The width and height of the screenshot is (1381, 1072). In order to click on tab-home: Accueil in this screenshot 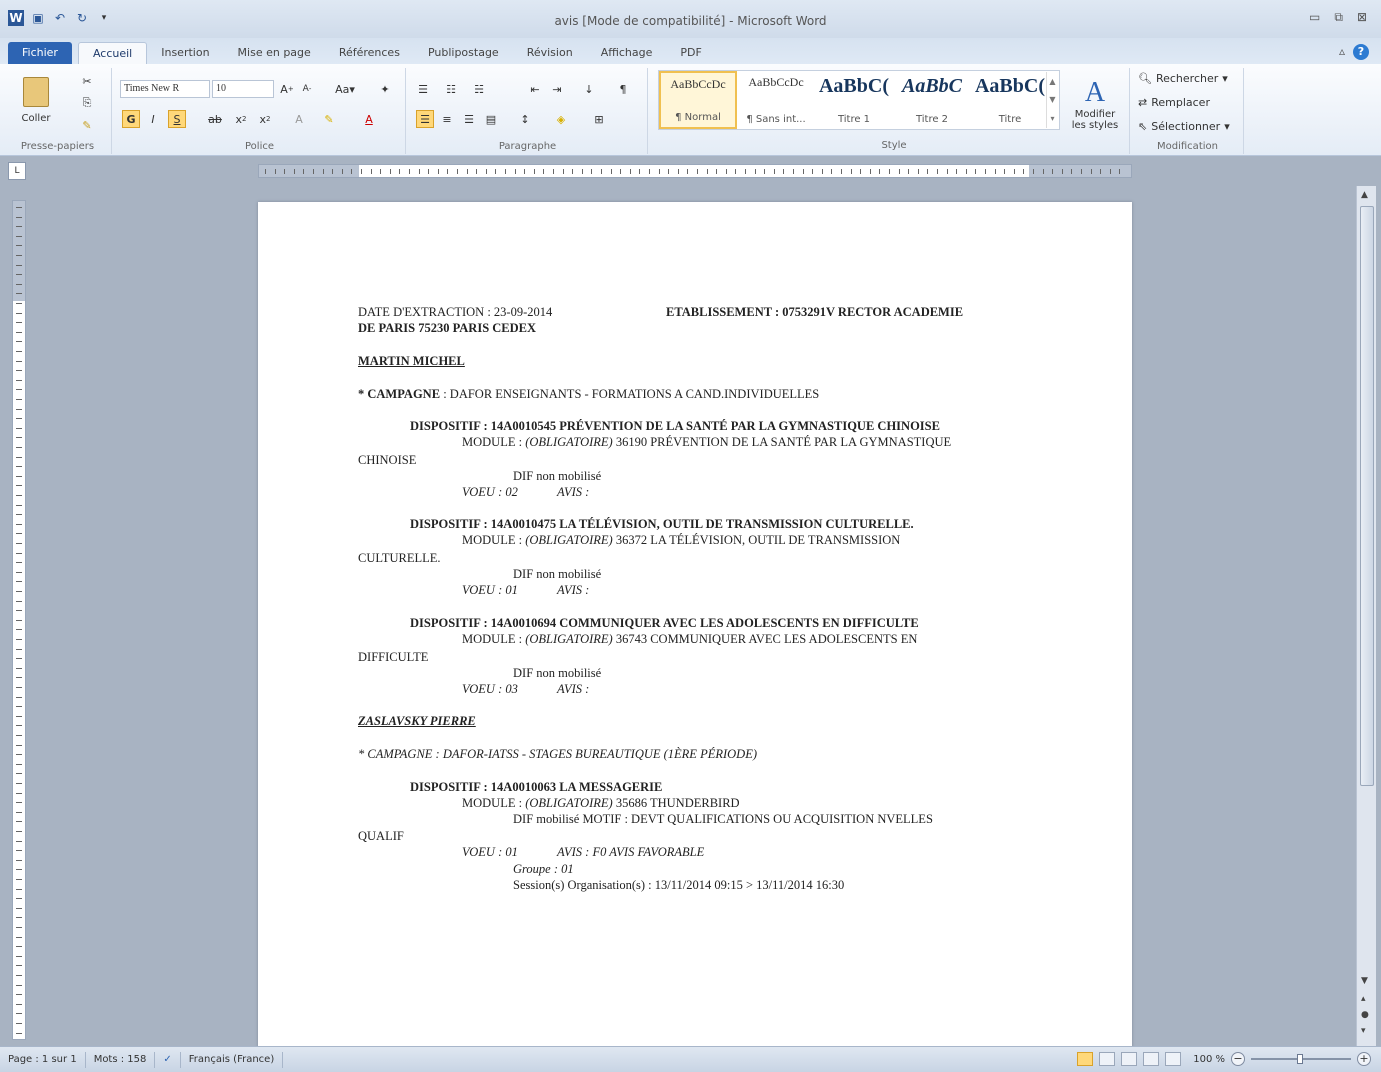, I will do `click(112, 53)`.